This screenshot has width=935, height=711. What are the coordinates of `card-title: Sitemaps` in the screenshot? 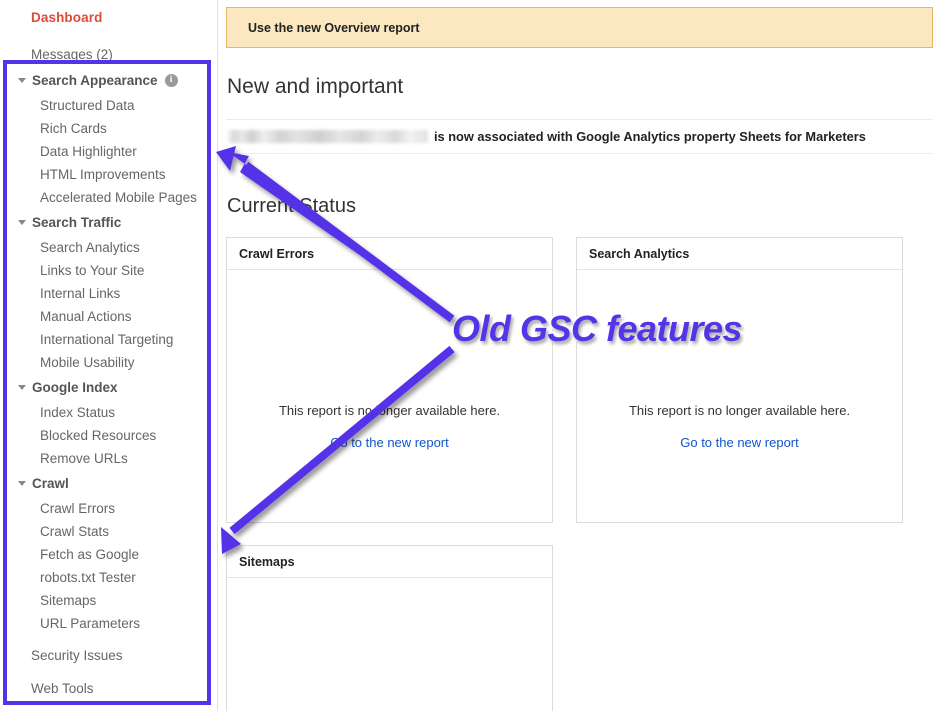 It's located at (389, 562).